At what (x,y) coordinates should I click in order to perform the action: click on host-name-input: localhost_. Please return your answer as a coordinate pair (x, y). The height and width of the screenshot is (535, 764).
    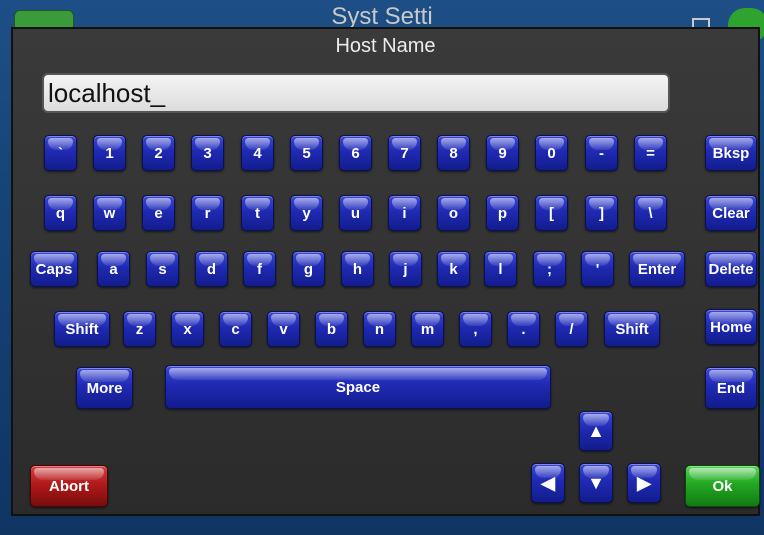
    Looking at the image, I should click on (356, 93).